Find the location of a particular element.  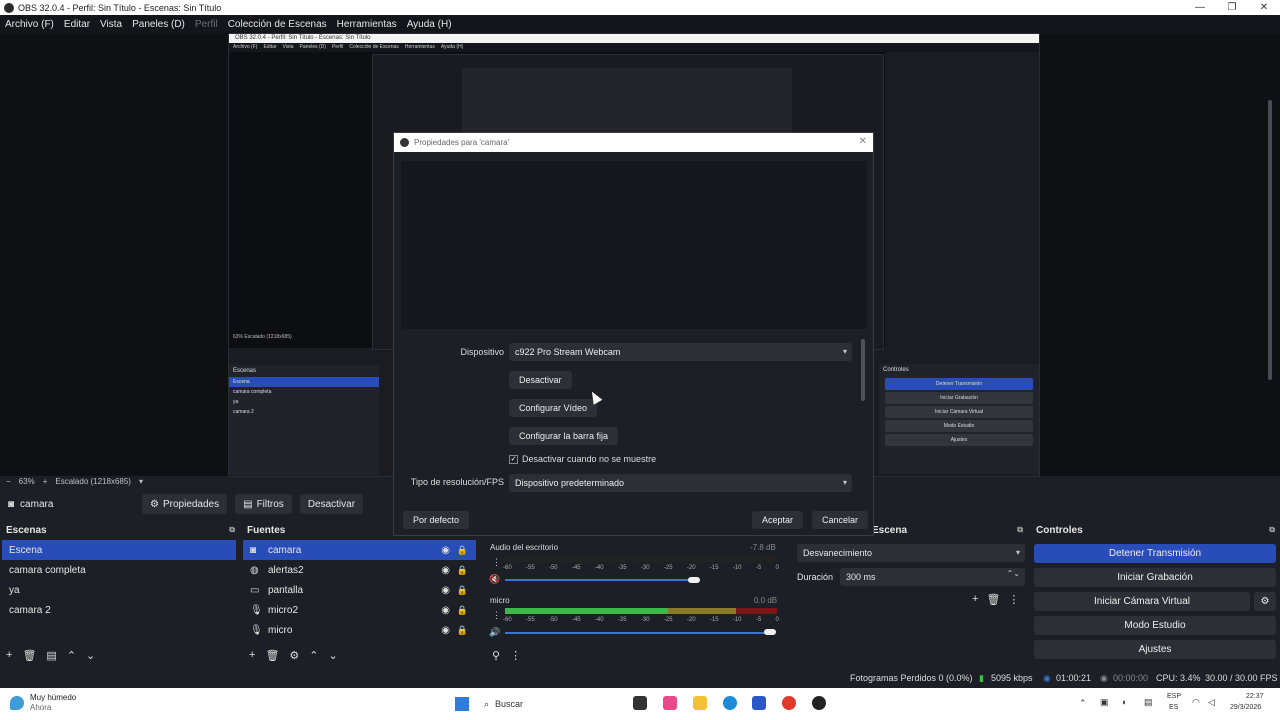

duration-spinbox: 300 ms ⌃⌄ is located at coordinates (932, 577).